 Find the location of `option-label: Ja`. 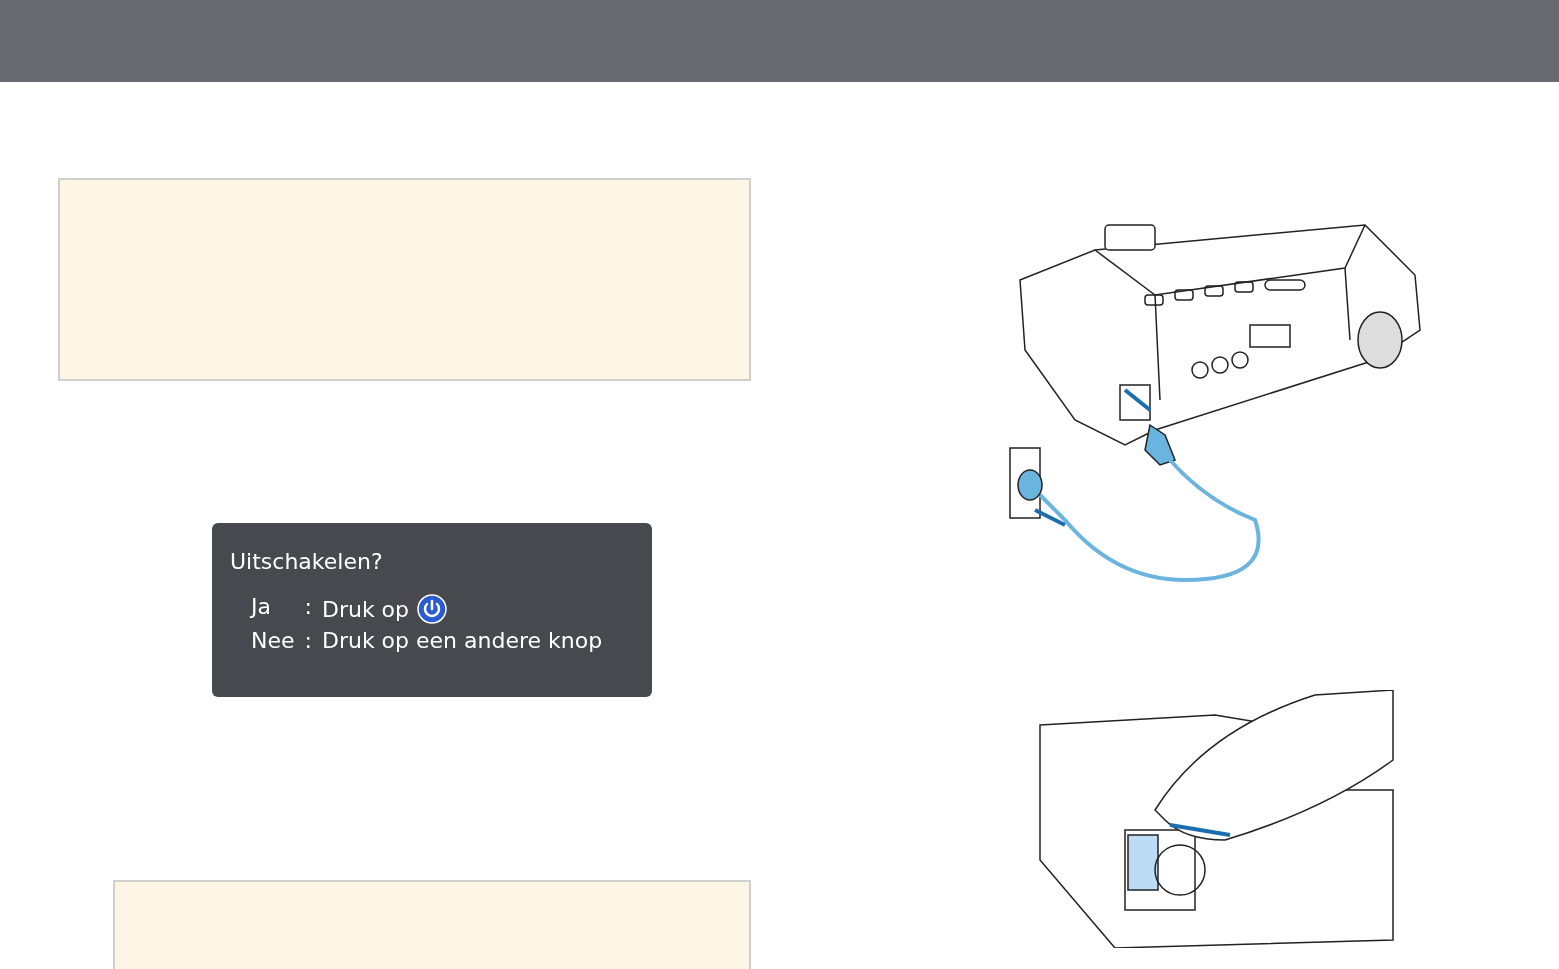

option-label: Ja is located at coordinates (261, 607).